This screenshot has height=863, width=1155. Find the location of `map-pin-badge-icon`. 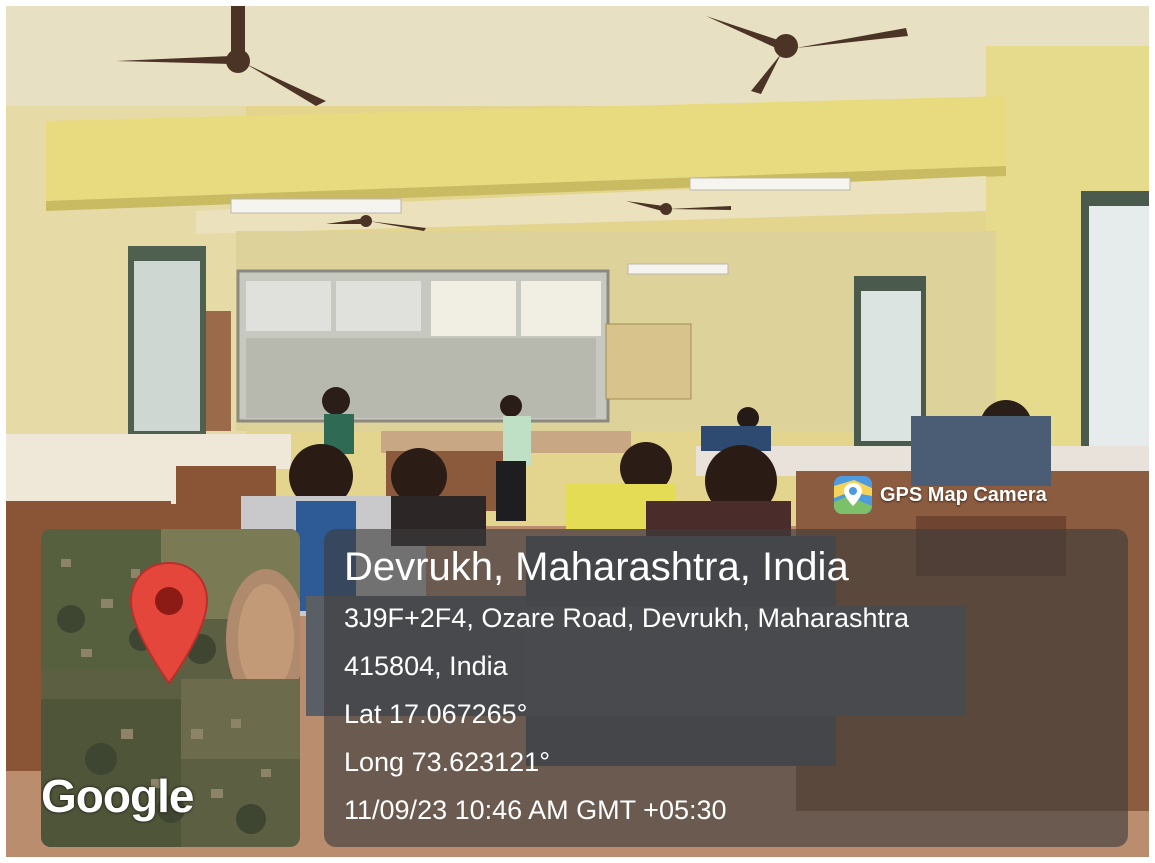

map-pin-badge-icon is located at coordinates (853, 495).